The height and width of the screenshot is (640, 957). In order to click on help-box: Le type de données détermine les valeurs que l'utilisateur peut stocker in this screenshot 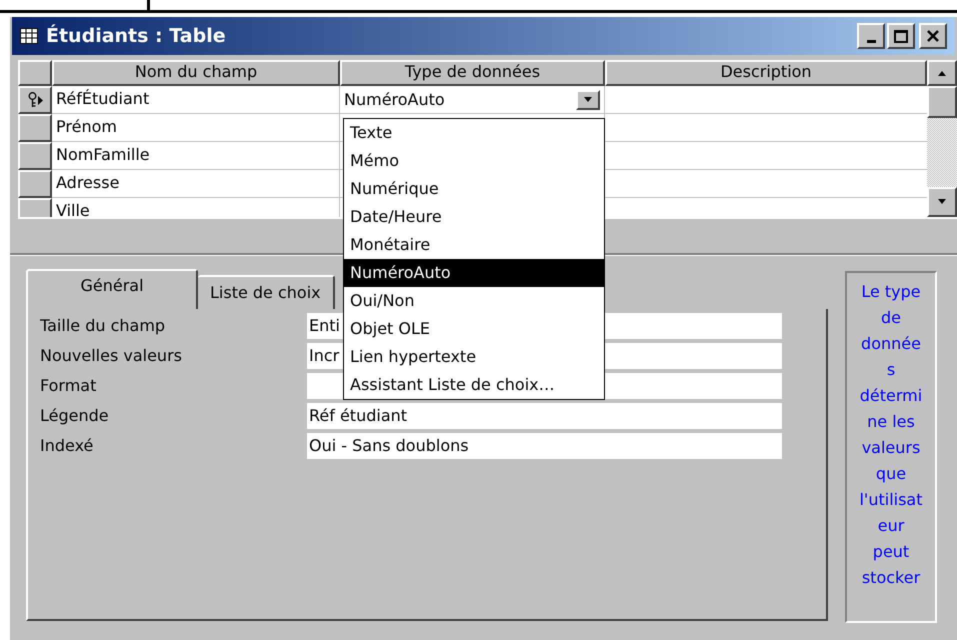, I will do `click(891, 447)`.